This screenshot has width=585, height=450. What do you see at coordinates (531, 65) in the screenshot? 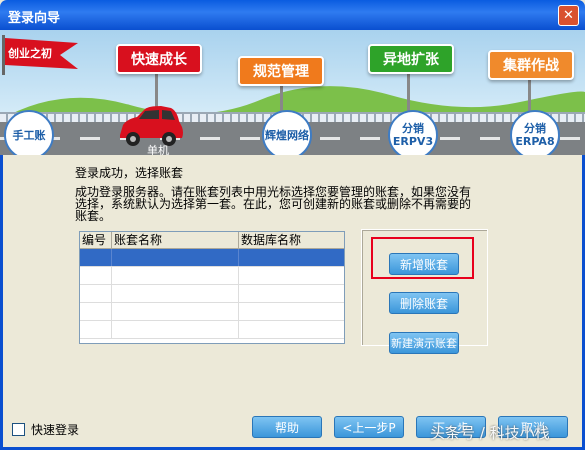
I see `sign-cluster: 集群作战` at bounding box center [531, 65].